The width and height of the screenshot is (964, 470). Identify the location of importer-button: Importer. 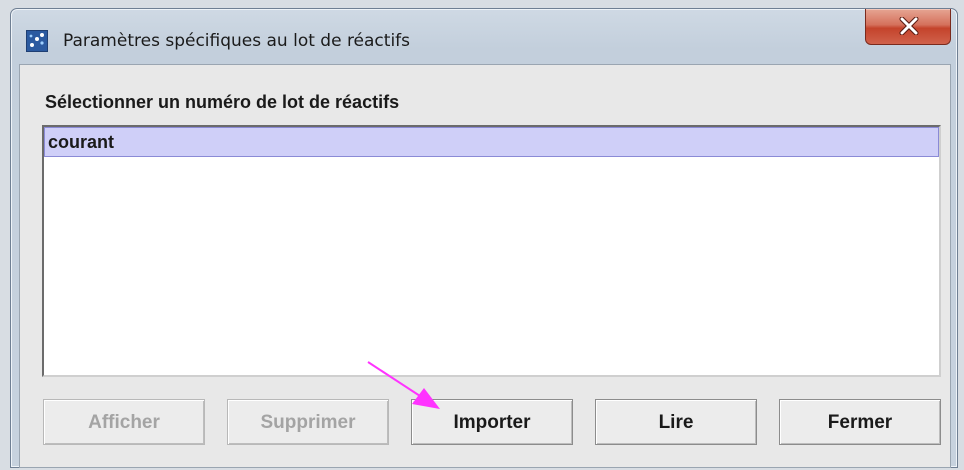
(492, 422).